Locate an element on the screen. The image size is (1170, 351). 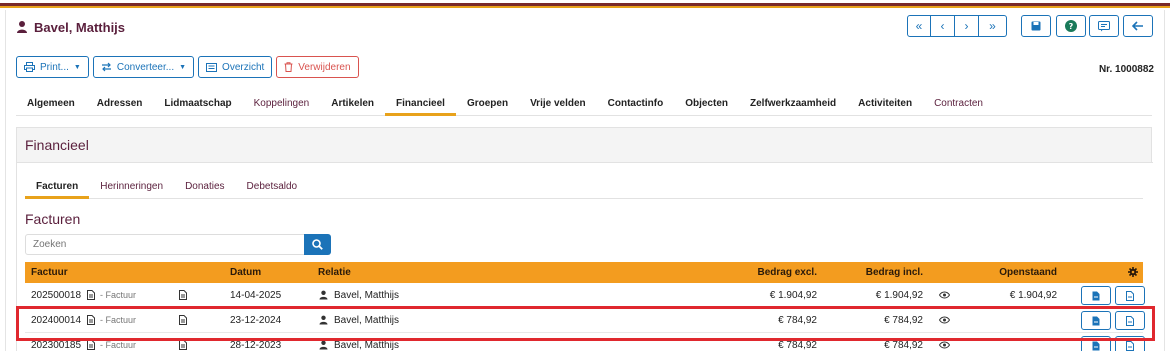
amount-excl: € 784,92 is located at coordinates (797, 345).